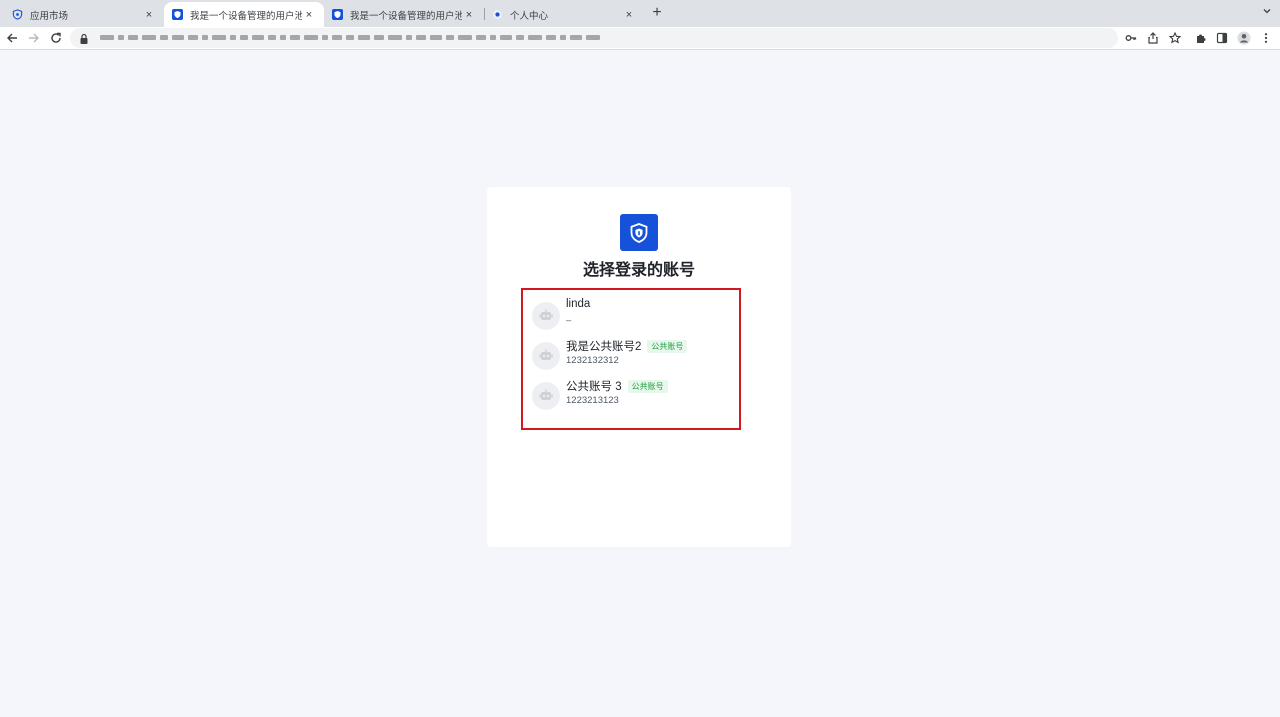  What do you see at coordinates (637, 356) in the screenshot?
I see `account-item: 我是公共账号2 公共账号 1232132312` at bounding box center [637, 356].